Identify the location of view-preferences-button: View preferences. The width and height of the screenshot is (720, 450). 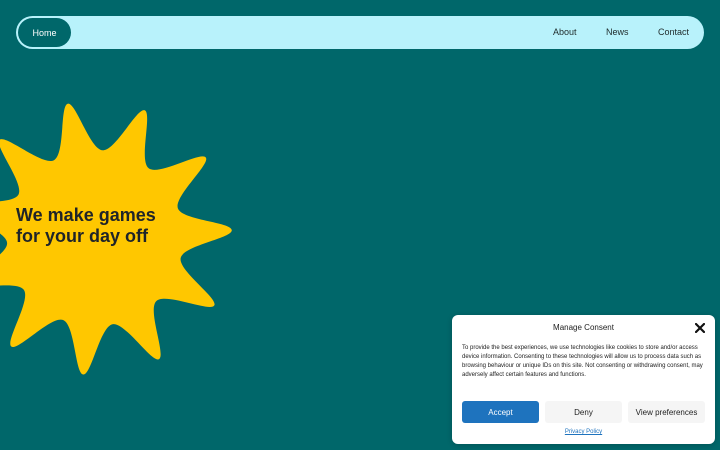
(666, 412).